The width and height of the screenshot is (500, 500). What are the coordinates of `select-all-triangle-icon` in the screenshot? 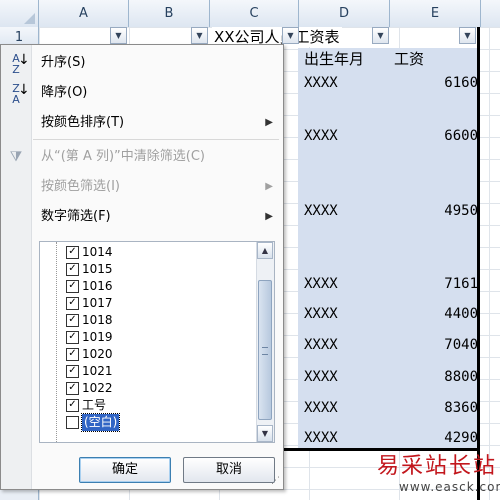 It's located at (29, 18).